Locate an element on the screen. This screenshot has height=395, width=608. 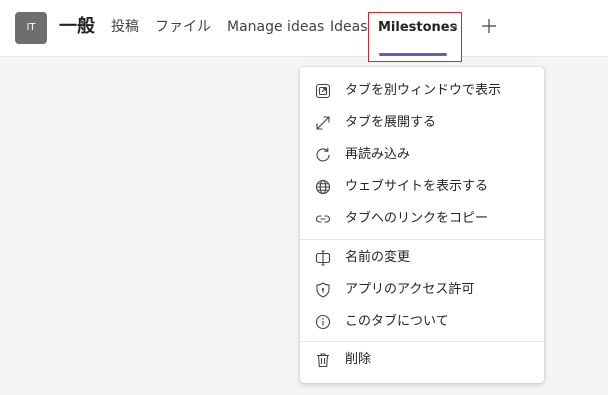
tab-milestones: Milestones is located at coordinates (415, 37).